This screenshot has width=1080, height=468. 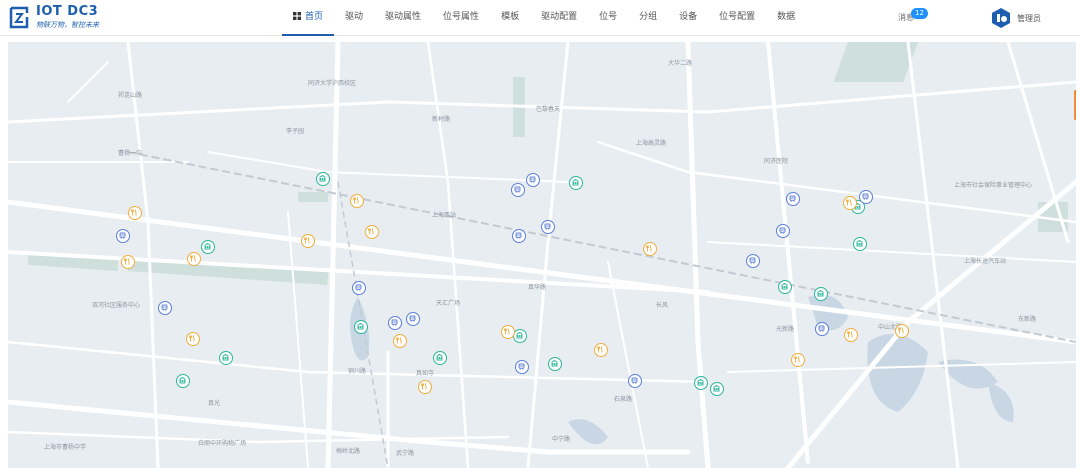 What do you see at coordinates (608, 18) in the screenshot?
I see `nav-item-point: 位号` at bounding box center [608, 18].